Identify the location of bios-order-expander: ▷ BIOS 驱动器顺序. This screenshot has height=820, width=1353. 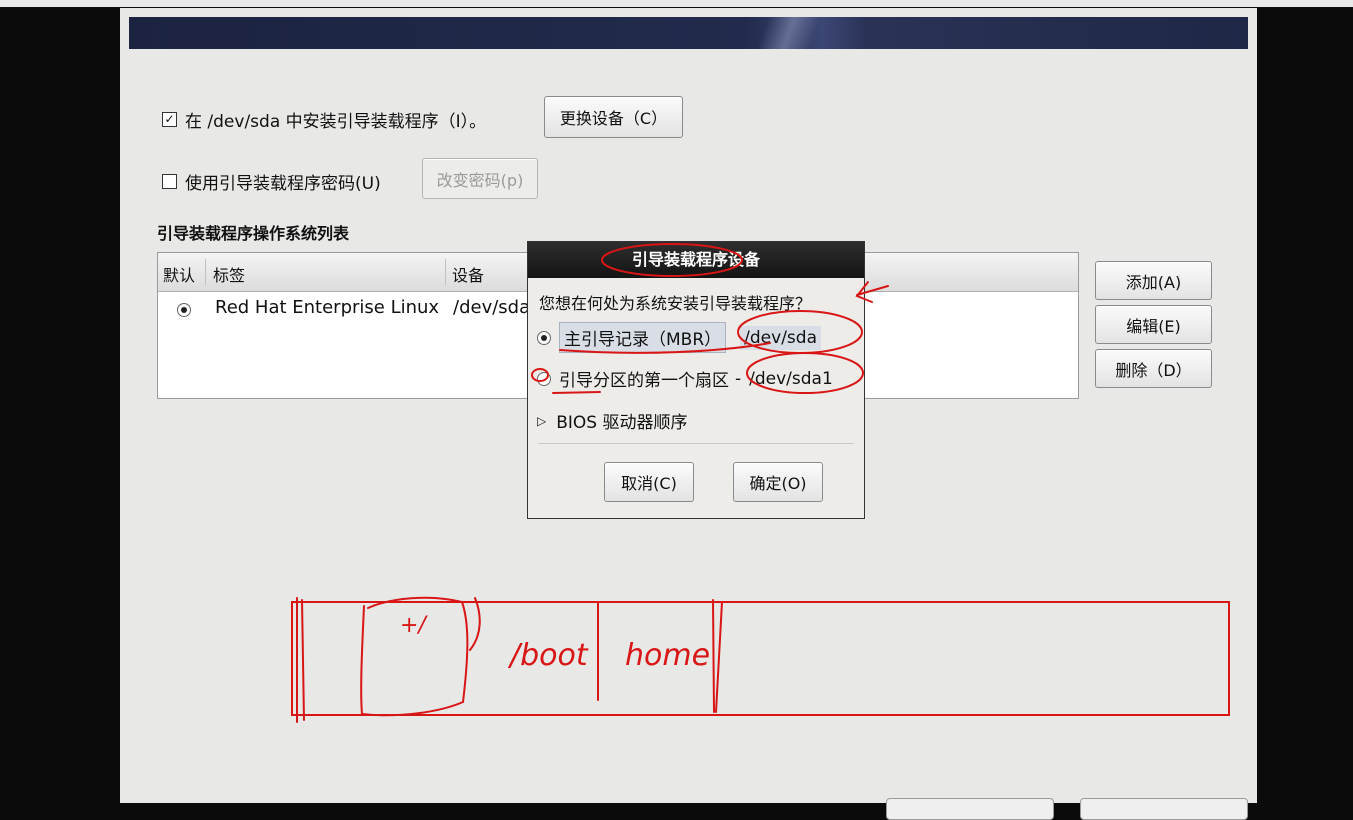
(612, 420).